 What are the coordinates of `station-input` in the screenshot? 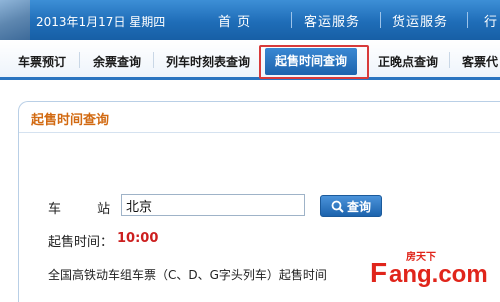 It's located at (213, 205).